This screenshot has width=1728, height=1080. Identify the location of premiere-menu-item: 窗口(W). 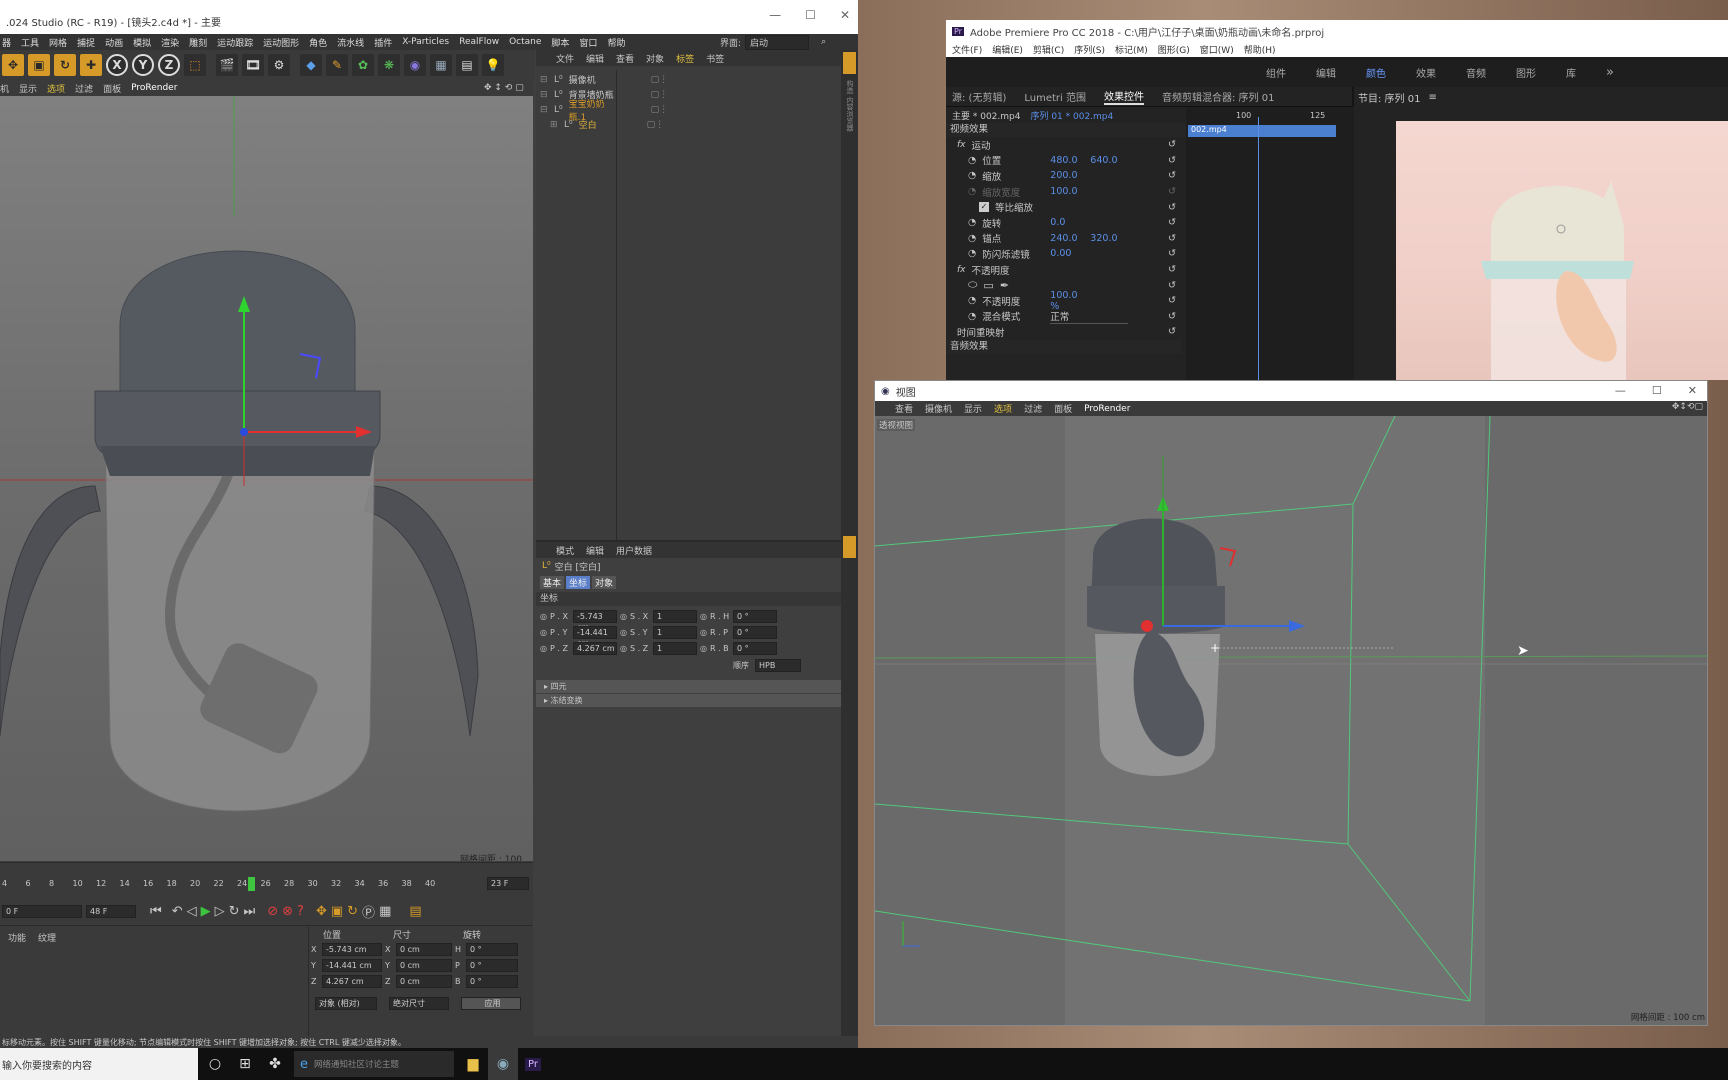
(1217, 49).